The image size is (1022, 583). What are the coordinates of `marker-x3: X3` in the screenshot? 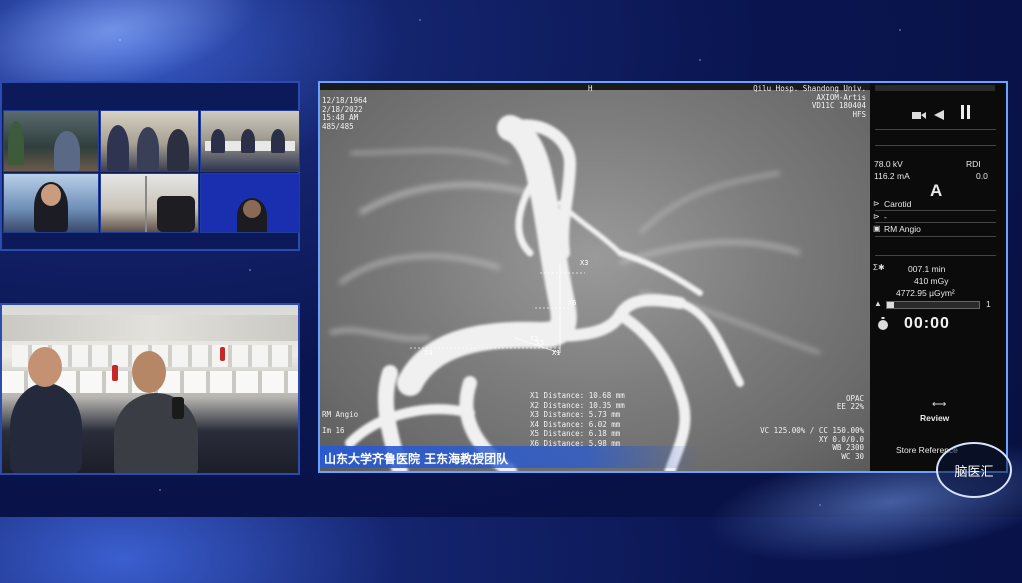 It's located at (584, 263).